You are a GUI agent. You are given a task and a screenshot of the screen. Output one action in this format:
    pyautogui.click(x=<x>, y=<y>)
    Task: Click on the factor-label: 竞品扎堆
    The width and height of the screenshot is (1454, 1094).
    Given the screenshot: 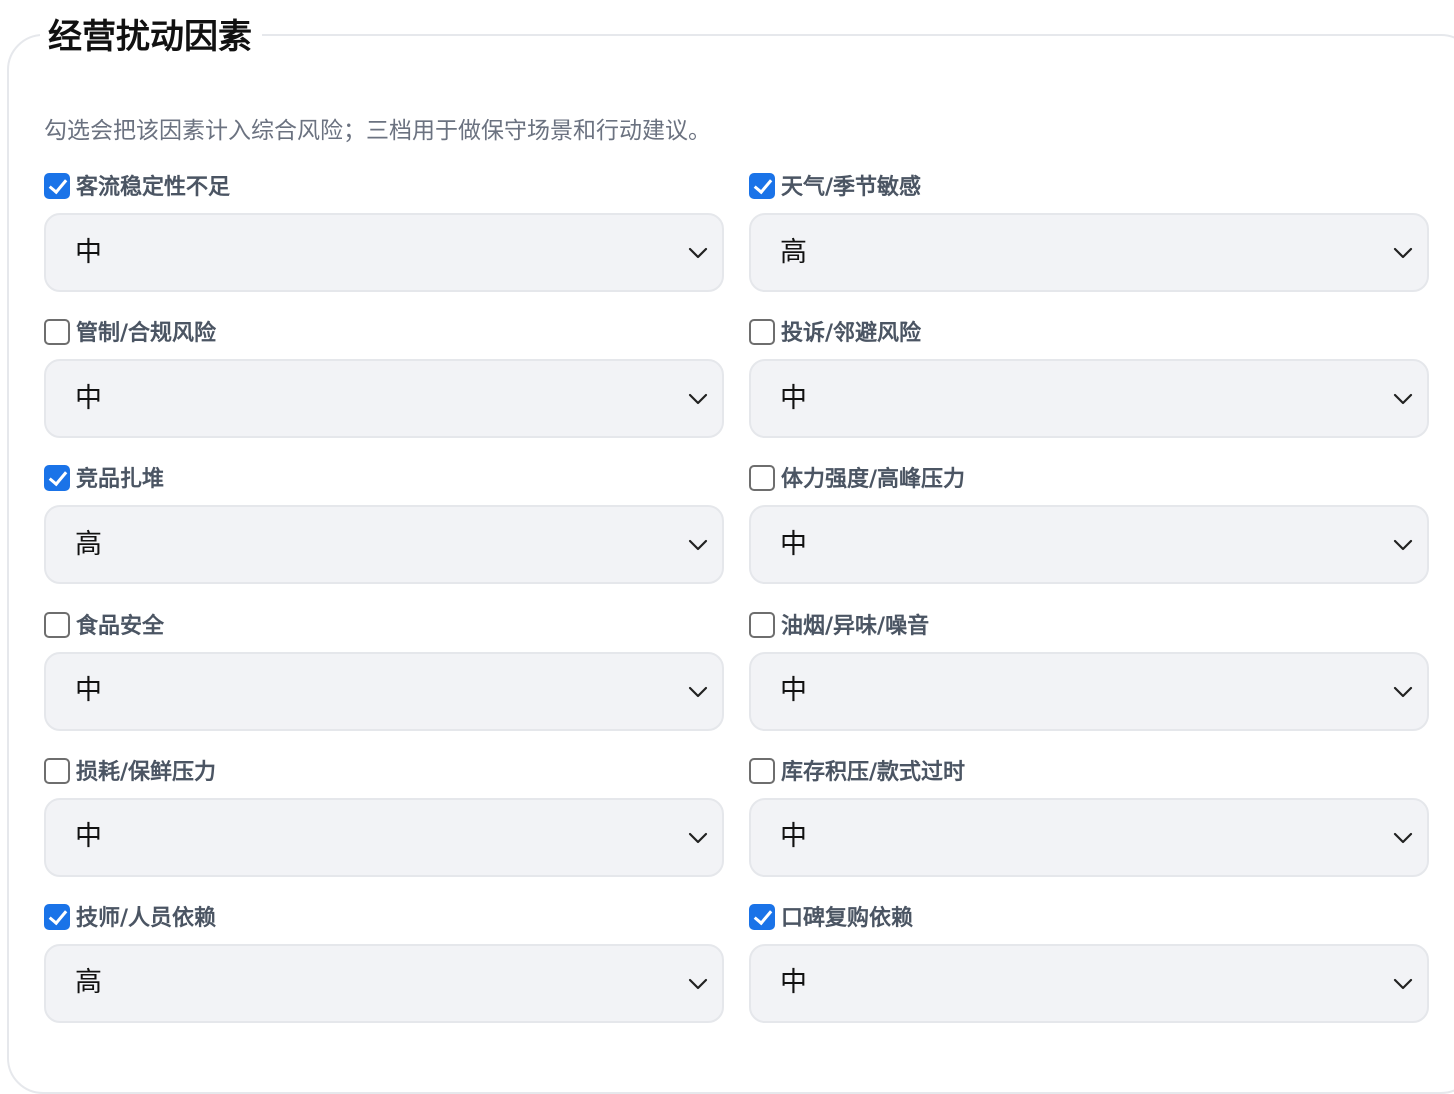 What is the action you would take?
    pyautogui.click(x=120, y=480)
    